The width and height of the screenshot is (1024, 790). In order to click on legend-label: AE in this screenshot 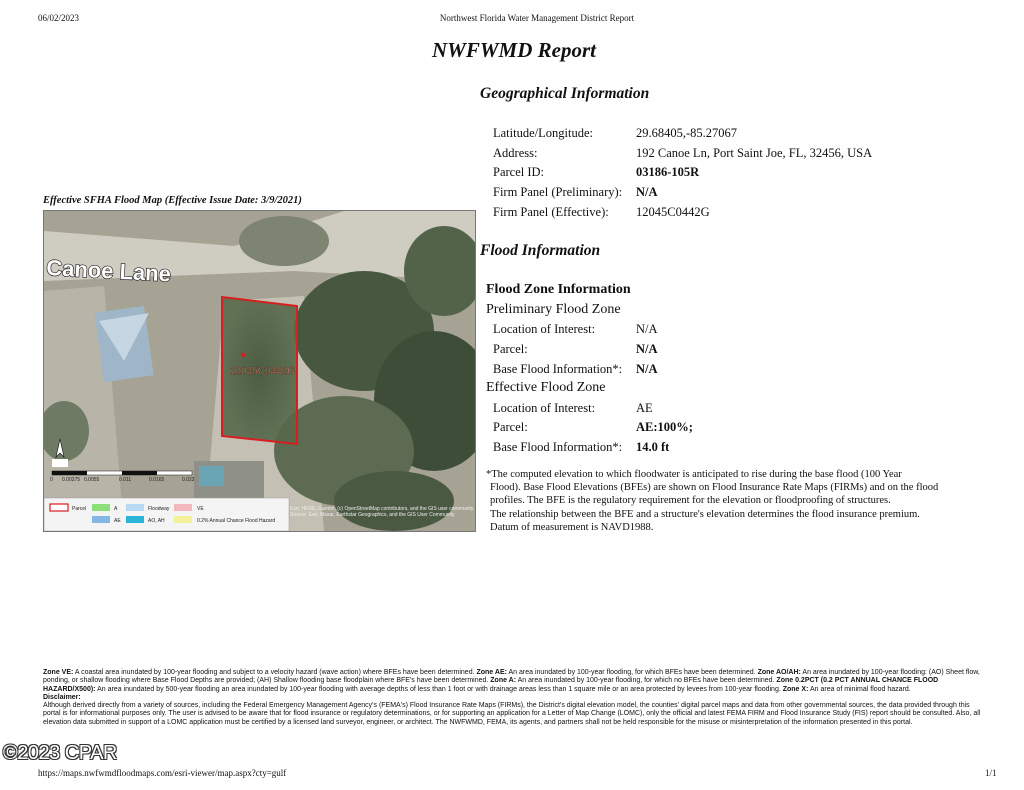, I will do `click(117, 521)`.